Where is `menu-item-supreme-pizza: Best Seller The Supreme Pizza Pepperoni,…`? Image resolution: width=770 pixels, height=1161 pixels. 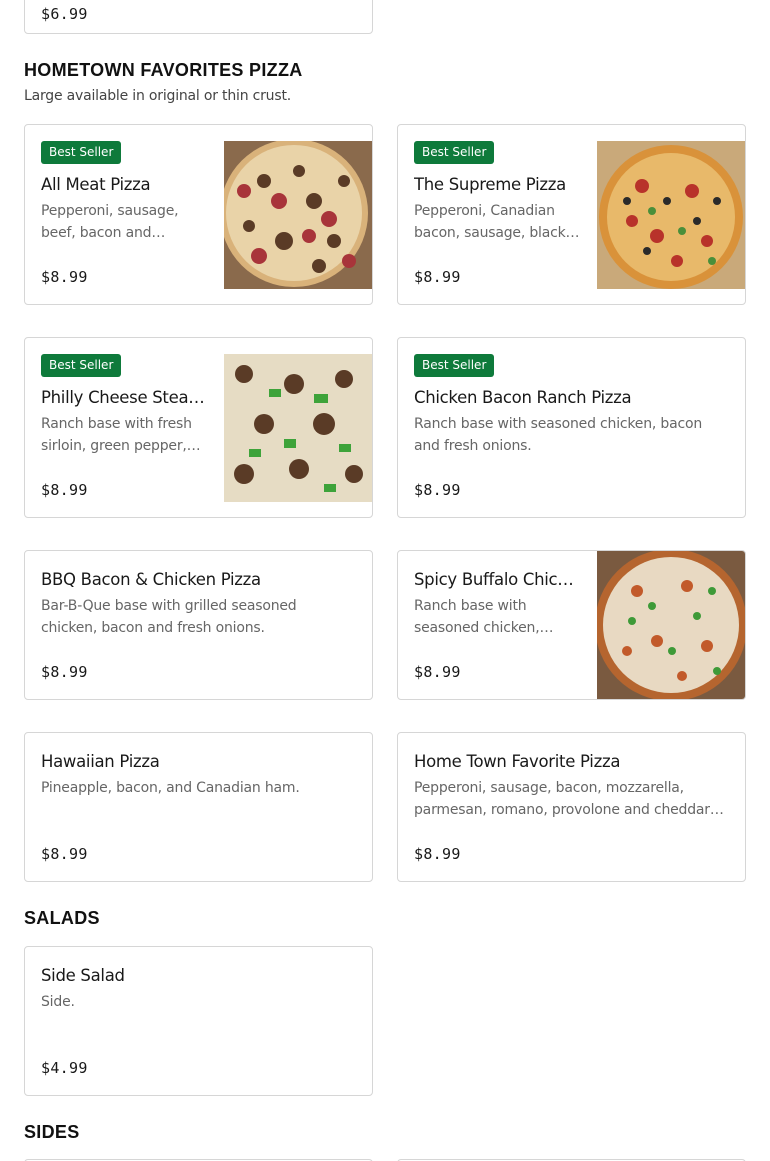
menu-item-supreme-pizza: Best Seller The Supreme Pizza Pepperoni,… is located at coordinates (571, 214).